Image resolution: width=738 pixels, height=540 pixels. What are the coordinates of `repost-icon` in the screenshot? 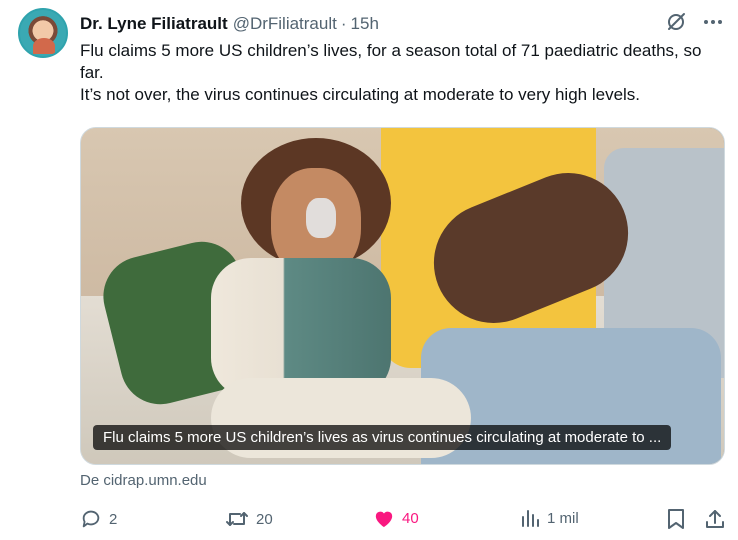 It's located at (237, 519).